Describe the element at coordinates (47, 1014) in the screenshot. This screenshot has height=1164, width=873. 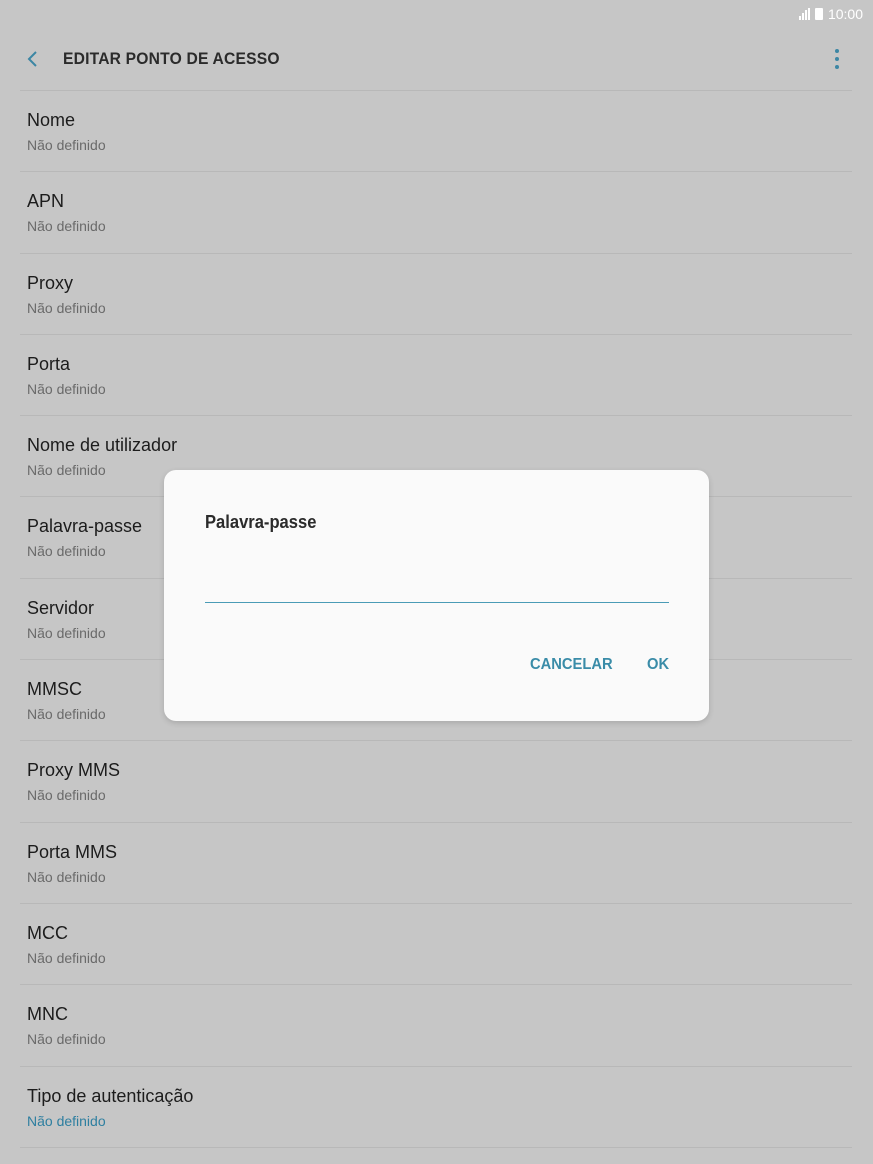
I see `setting-title: MNC` at that location.